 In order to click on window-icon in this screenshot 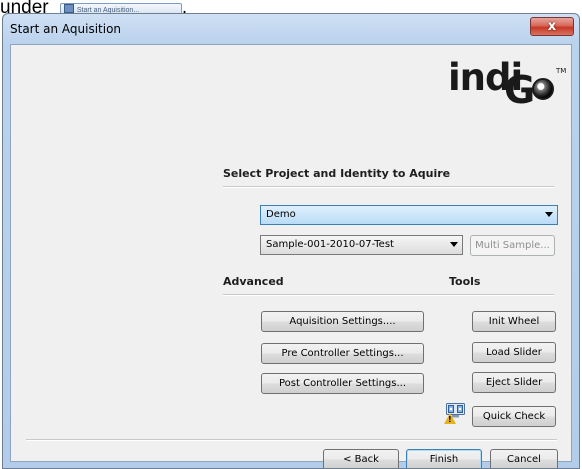, I will do `click(68, 8)`.